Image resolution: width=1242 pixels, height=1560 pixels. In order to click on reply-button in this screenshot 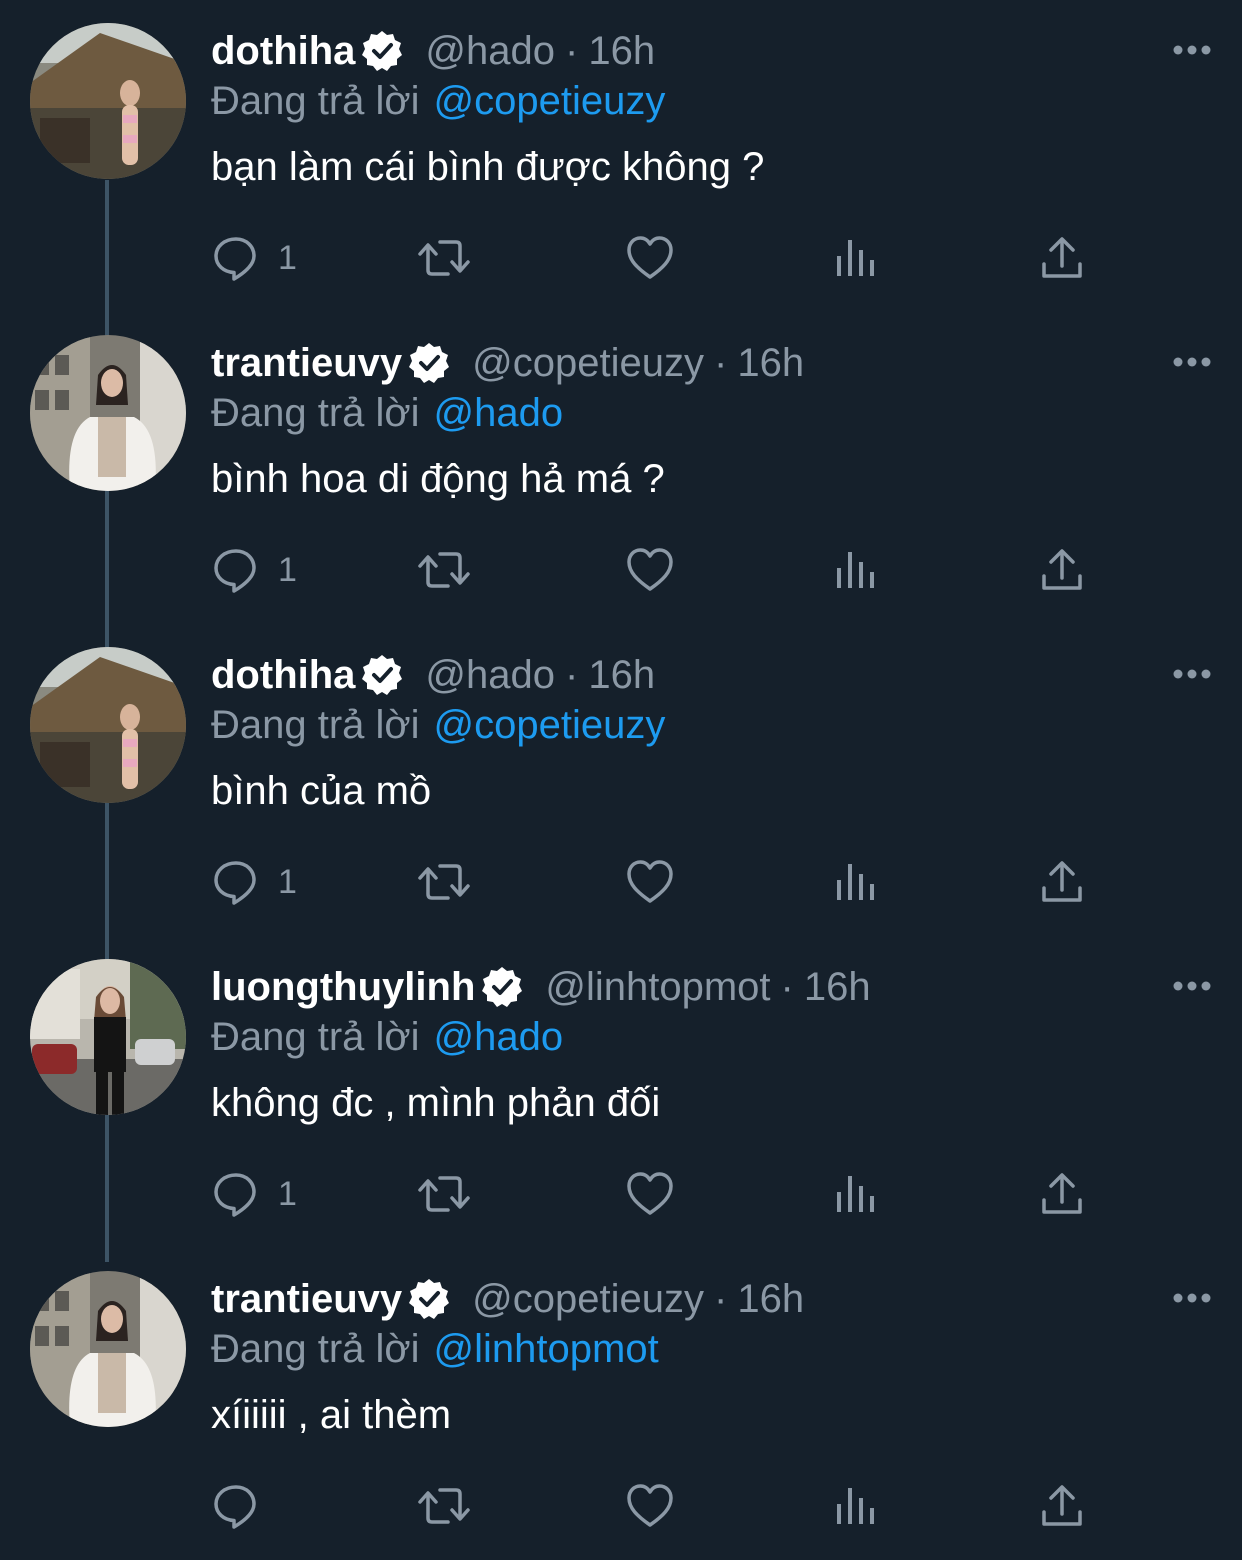, I will do `click(245, 1506)`.